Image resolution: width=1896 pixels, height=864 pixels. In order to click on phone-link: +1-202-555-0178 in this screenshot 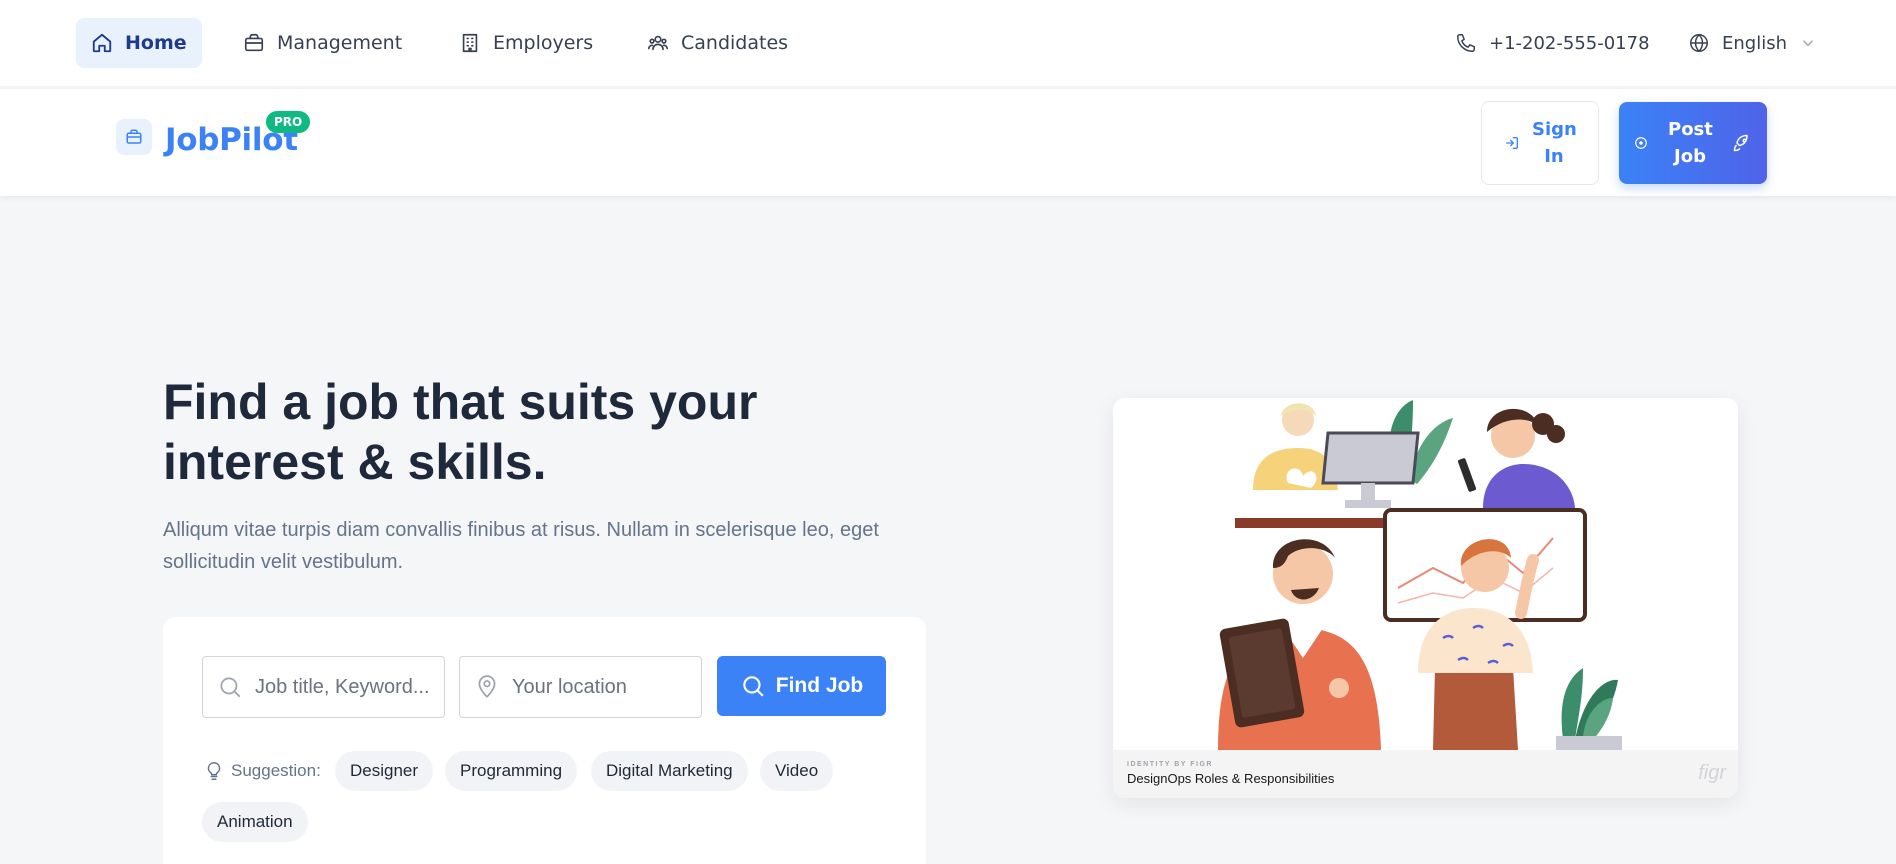, I will do `click(1552, 43)`.